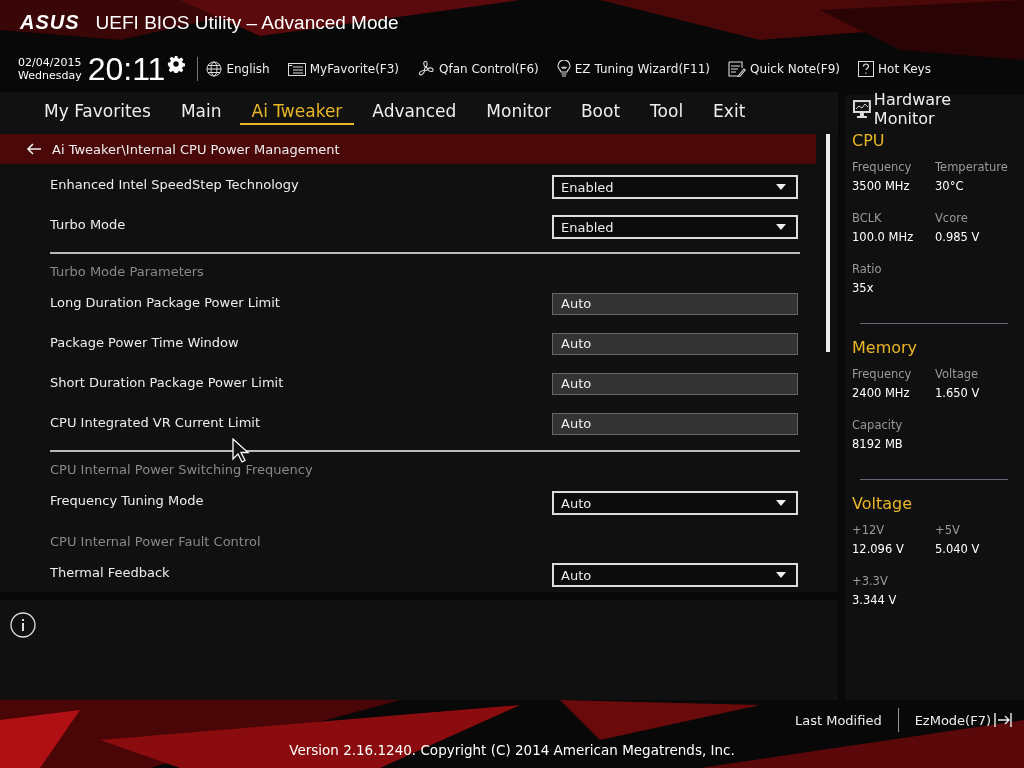  I want to click on metric-value: 35x, so click(863, 288).